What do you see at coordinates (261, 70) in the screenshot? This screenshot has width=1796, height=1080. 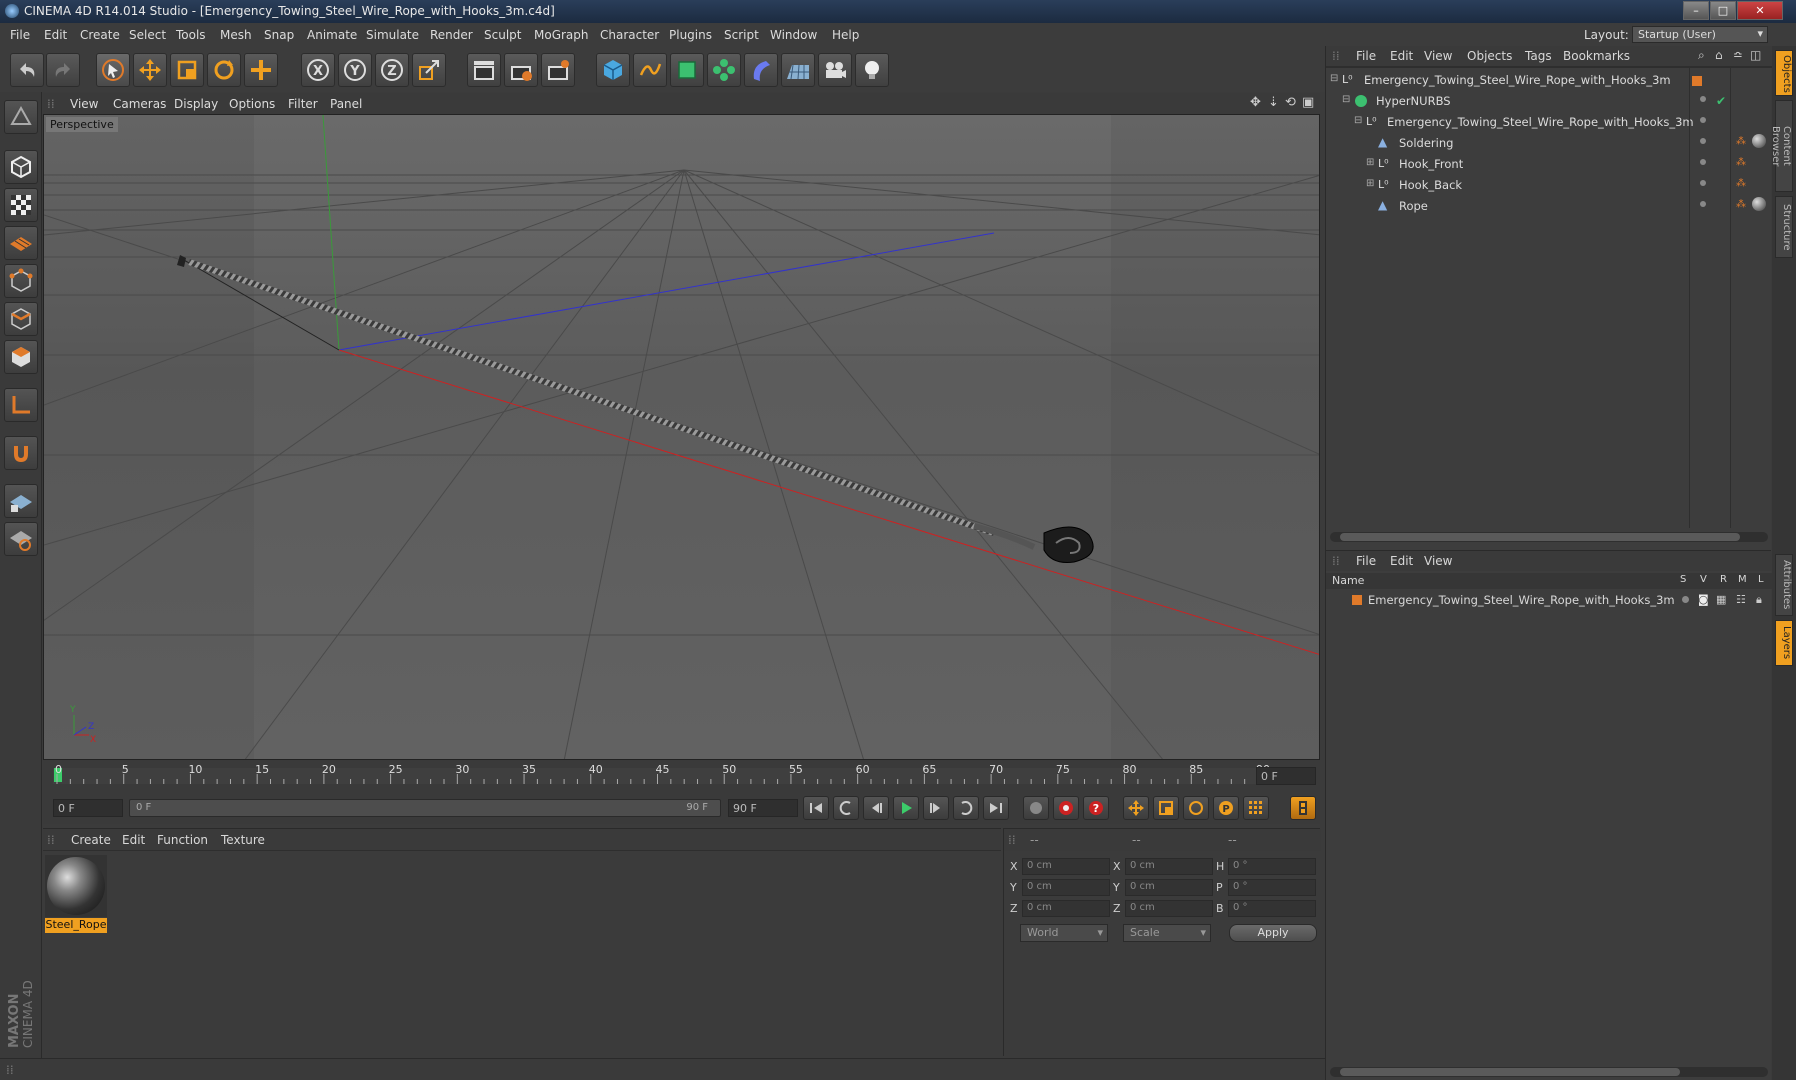 I see `recent-tools-button` at bounding box center [261, 70].